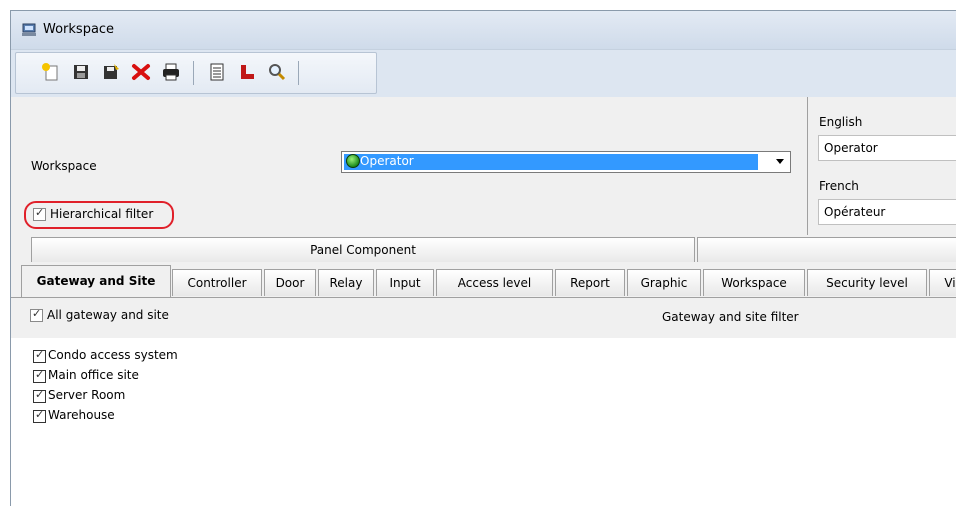  Describe the element at coordinates (780, 161) in the screenshot. I see `chevron-down-icon` at that location.